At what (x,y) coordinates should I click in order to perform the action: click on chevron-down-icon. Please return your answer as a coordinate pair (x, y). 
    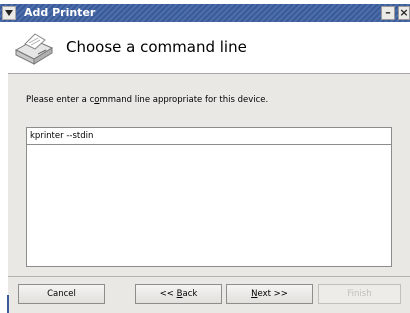
    Looking at the image, I should click on (9, 13).